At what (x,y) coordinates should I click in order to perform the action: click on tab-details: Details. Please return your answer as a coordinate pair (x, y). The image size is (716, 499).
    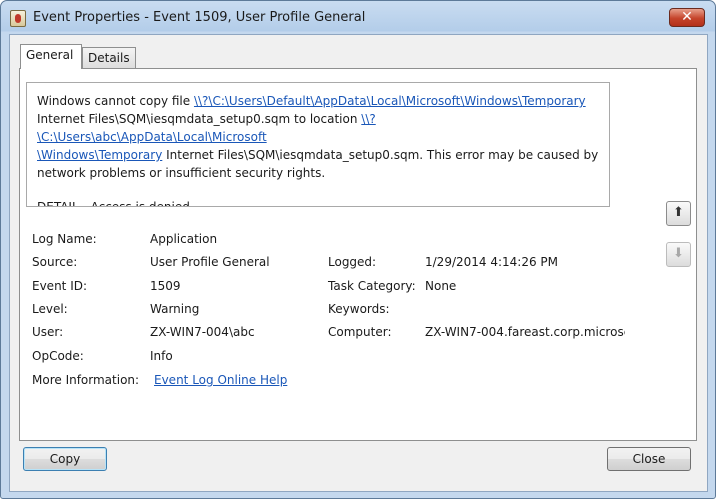
    Looking at the image, I should click on (109, 58).